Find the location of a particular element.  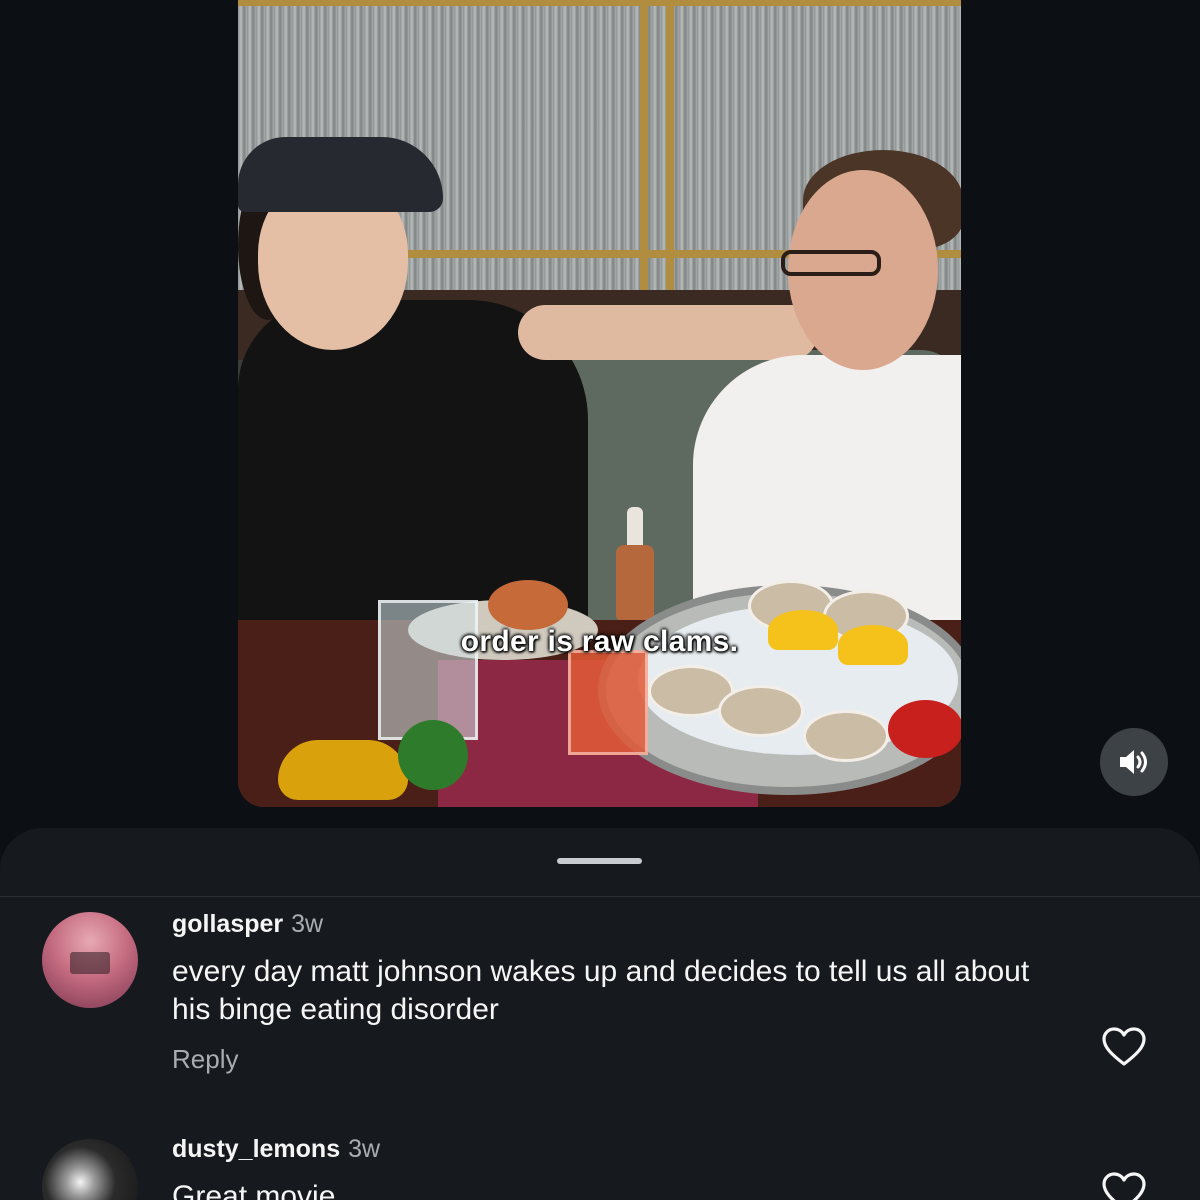

speaker-unmuted-icon is located at coordinates (1133, 762).